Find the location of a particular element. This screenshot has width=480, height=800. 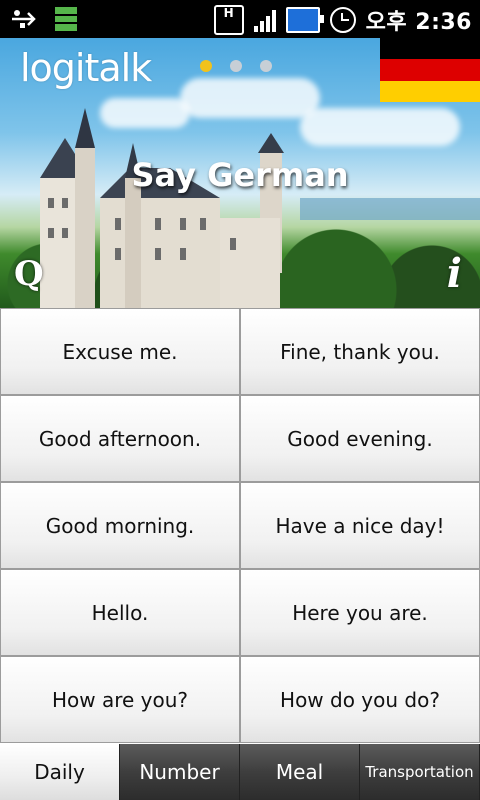

page-title: Say German is located at coordinates (240, 175).